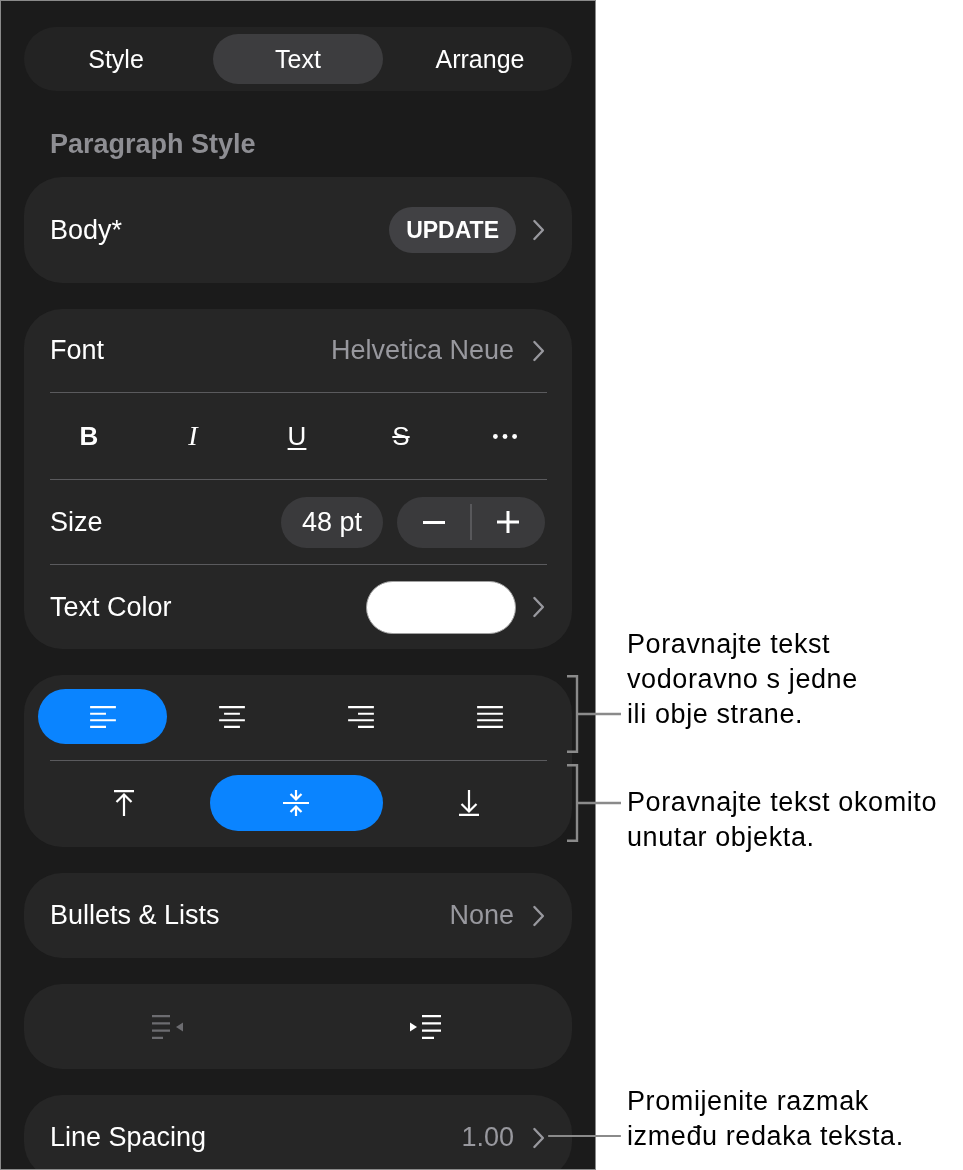  Describe the element at coordinates (297, 436) in the screenshot. I see `underline-button: U` at that location.